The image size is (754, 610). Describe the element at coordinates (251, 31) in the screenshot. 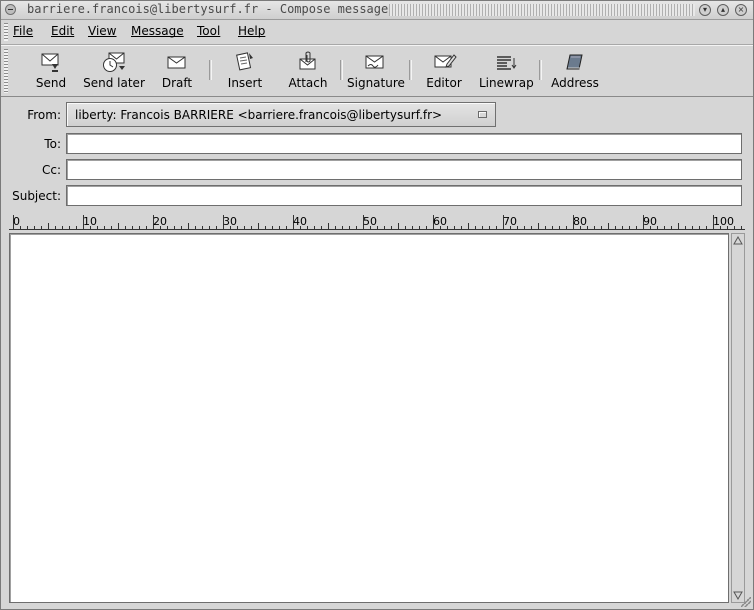

I see `menu-help: Help` at that location.